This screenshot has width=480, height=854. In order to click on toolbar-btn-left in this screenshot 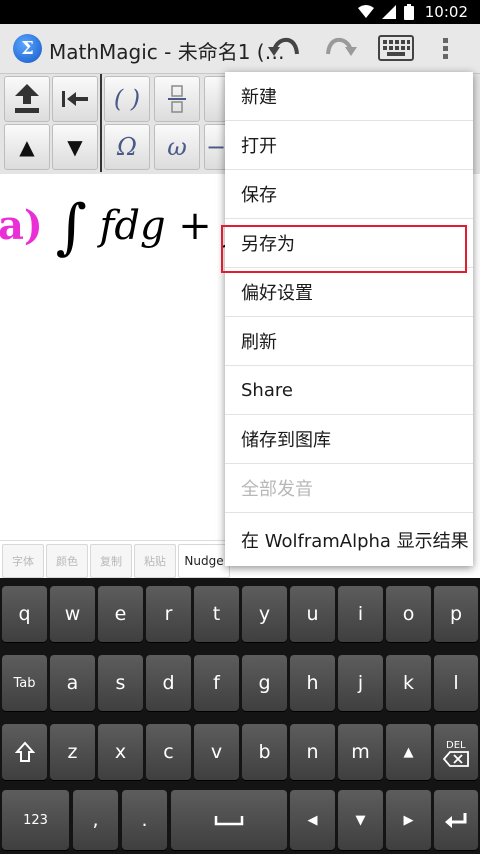, I will do `click(75, 99)`.